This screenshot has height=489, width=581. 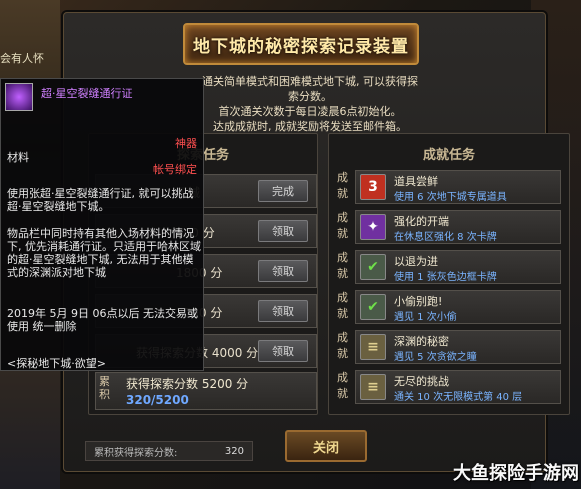 I want to click on item-grade: 神器, so click(x=186, y=143).